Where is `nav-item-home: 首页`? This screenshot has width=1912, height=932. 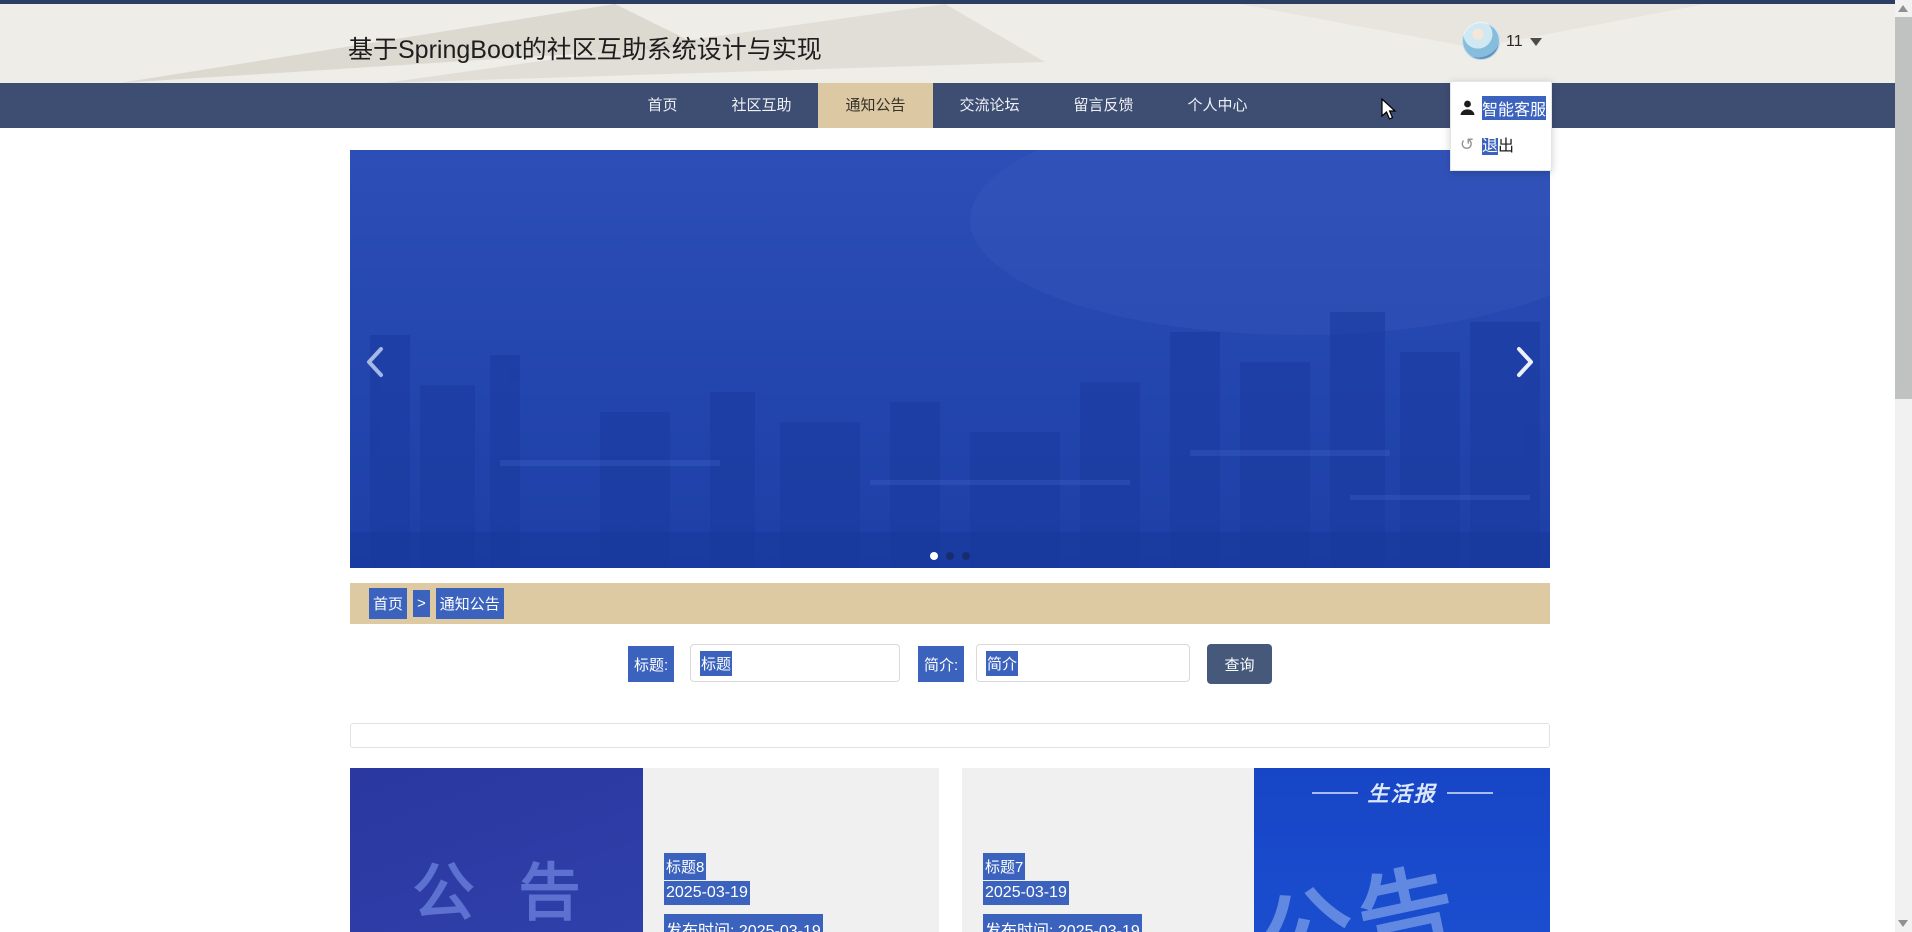
nav-item-home: 首页 is located at coordinates (662, 105).